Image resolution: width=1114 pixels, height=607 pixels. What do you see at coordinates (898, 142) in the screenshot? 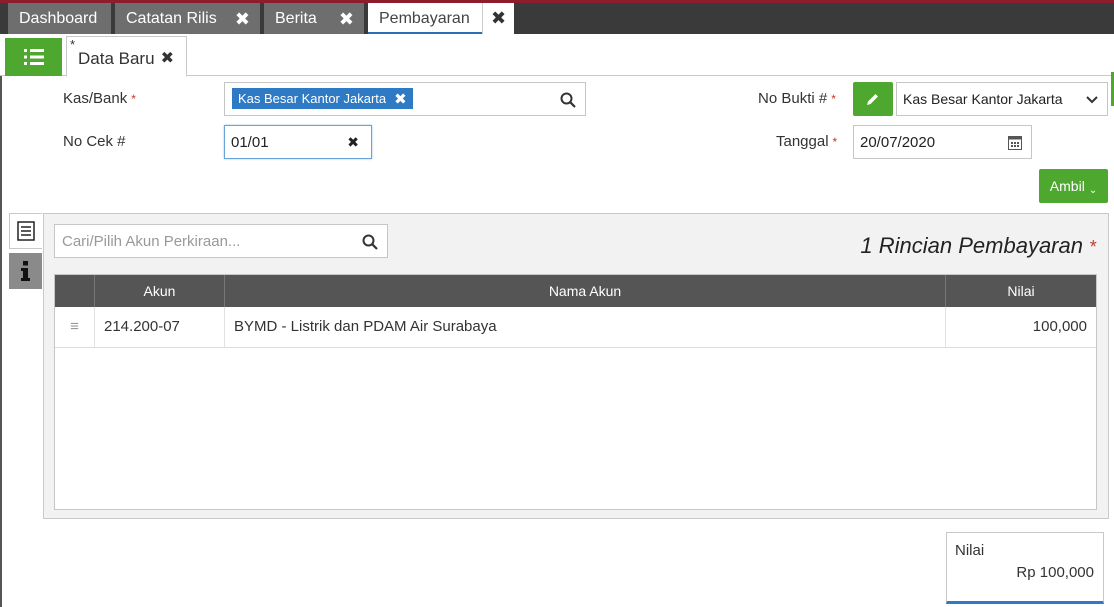
I see `tanggal-value: 20/07/2020` at bounding box center [898, 142].